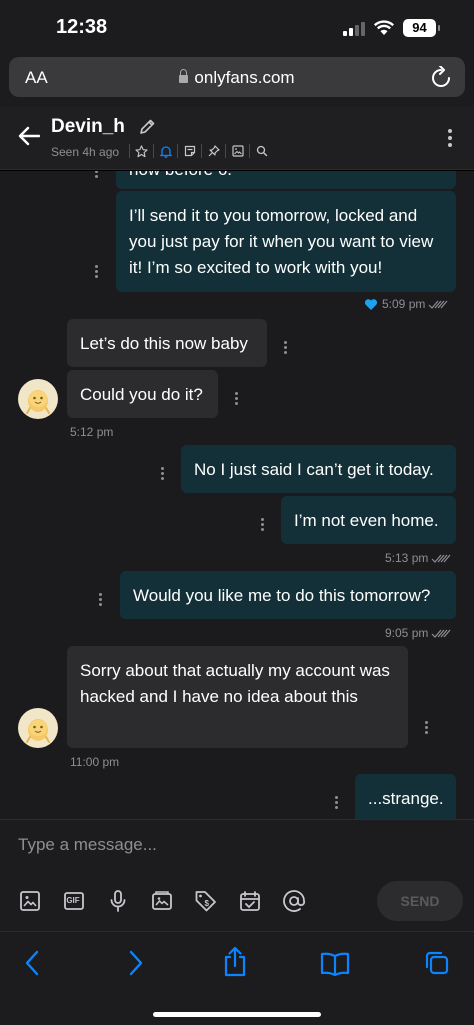 The width and height of the screenshot is (474, 1025). I want to click on message-meta: 5:13 pm, so click(418, 558).